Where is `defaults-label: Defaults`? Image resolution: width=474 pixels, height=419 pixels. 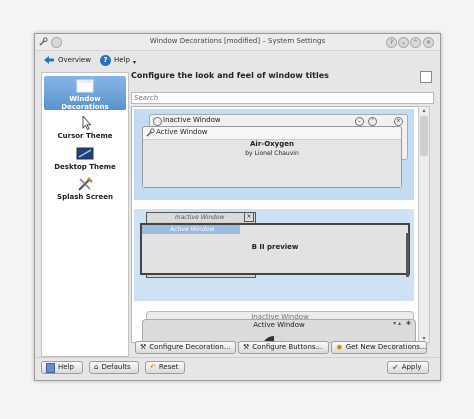
defaults-label: Defaults is located at coordinates (116, 367).